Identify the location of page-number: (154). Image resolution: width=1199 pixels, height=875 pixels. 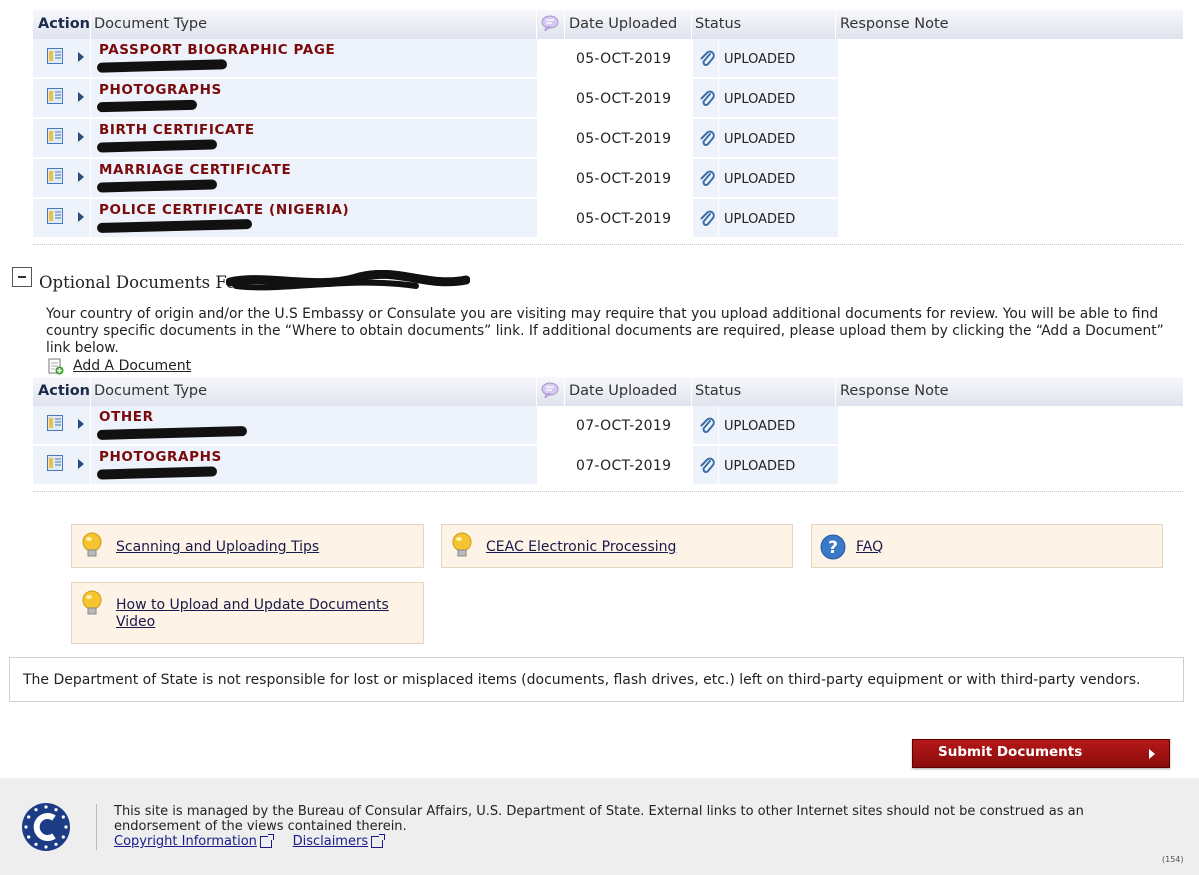
(1173, 859).